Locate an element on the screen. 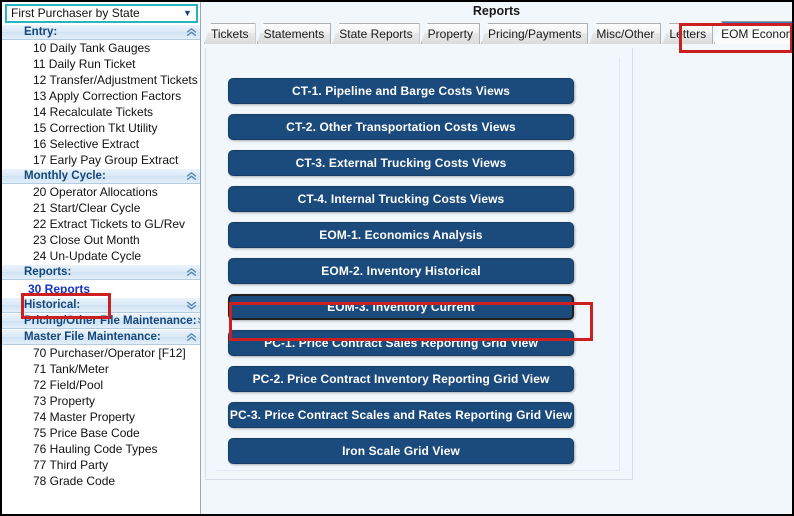  sidebar-item: 77 Third Party is located at coordinates (101, 465).